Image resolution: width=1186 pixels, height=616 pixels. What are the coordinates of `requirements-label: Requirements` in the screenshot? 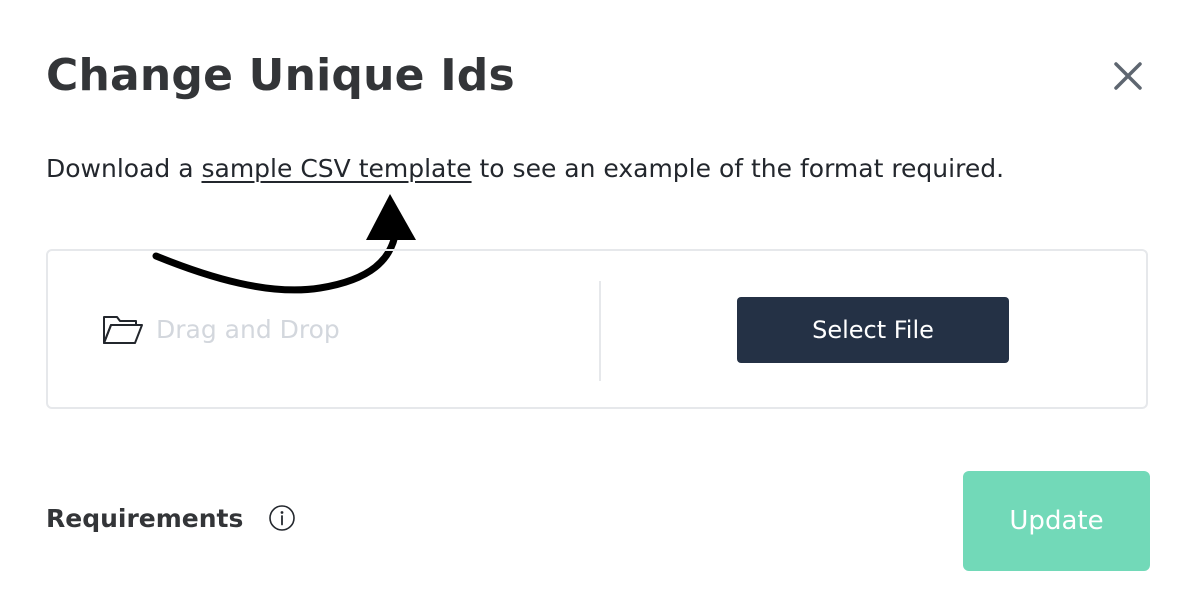 It's located at (145, 518).